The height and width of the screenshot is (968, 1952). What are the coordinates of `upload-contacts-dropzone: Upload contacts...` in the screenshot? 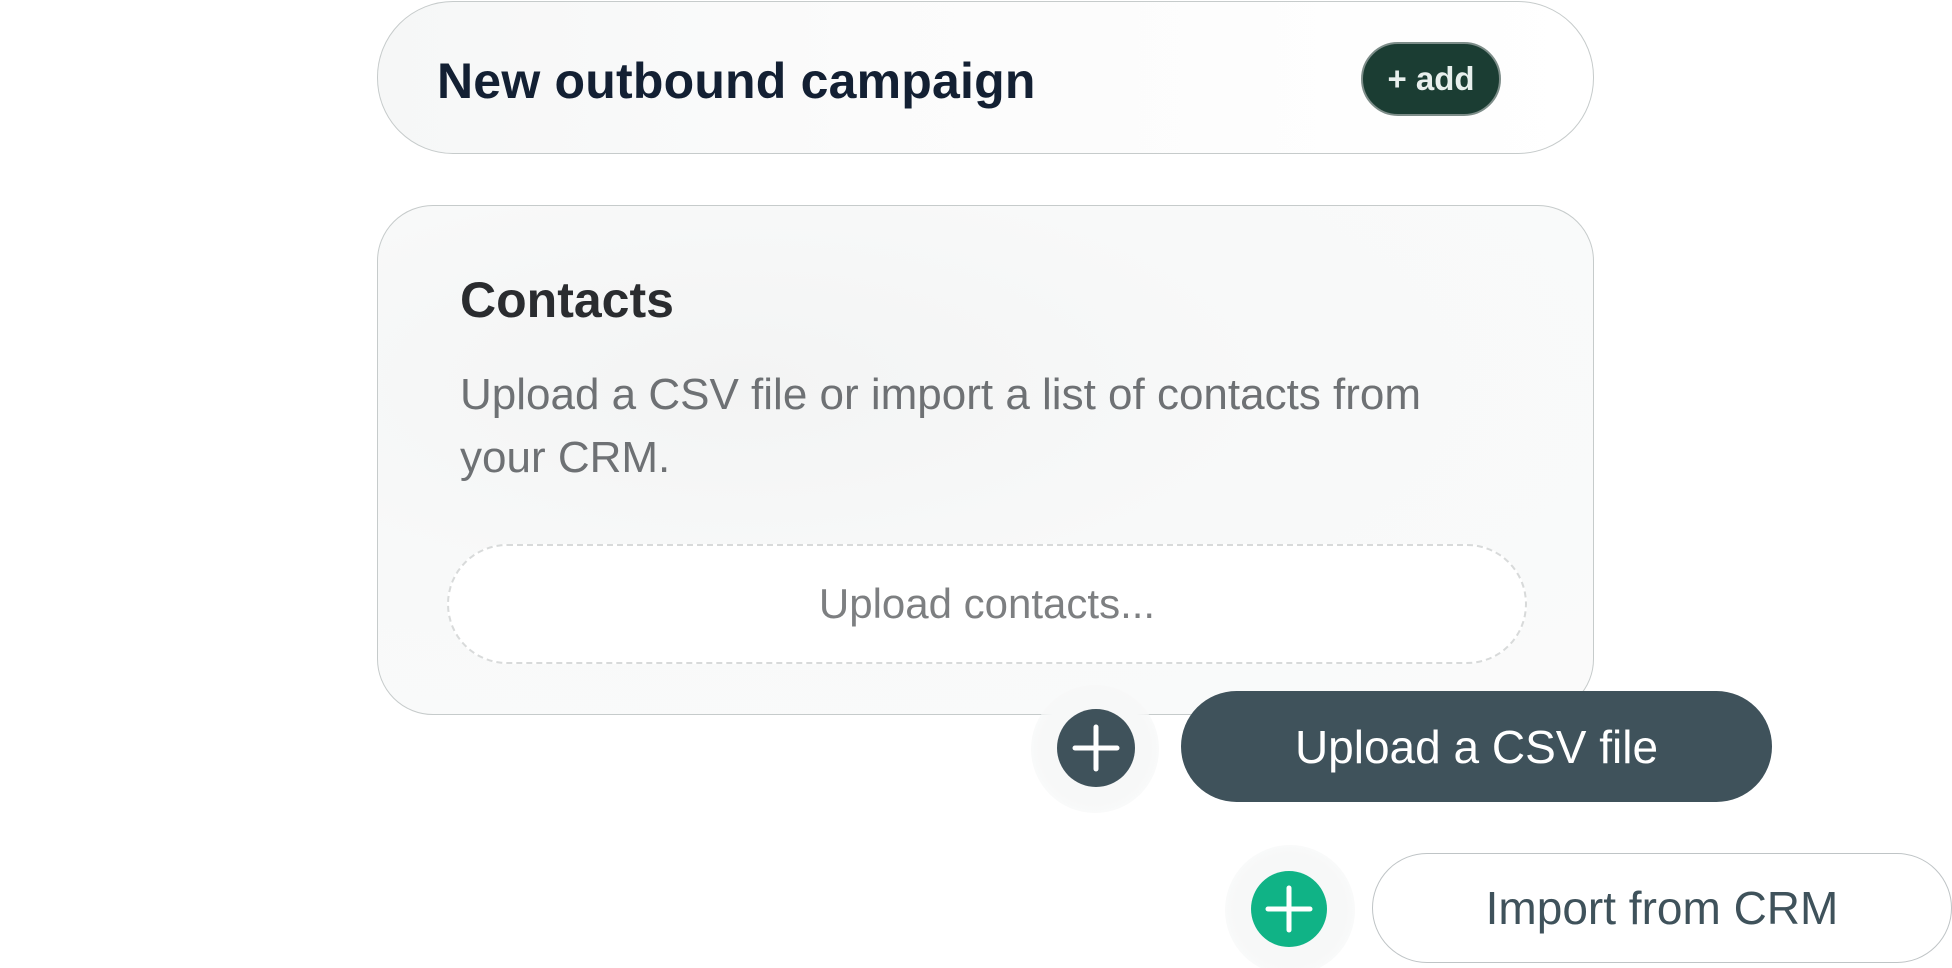 It's located at (987, 604).